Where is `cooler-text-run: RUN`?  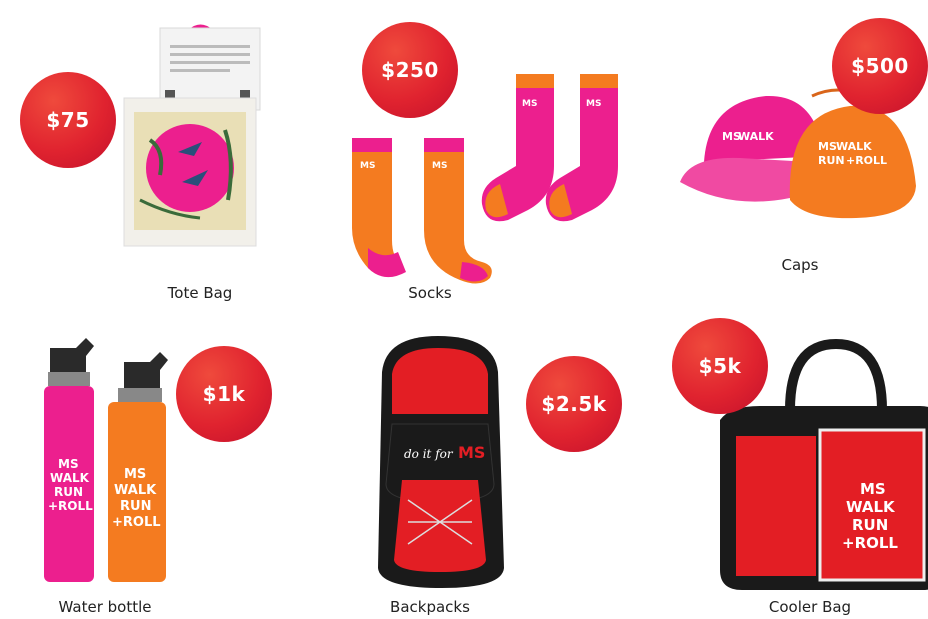 cooler-text-run: RUN is located at coordinates (870, 525).